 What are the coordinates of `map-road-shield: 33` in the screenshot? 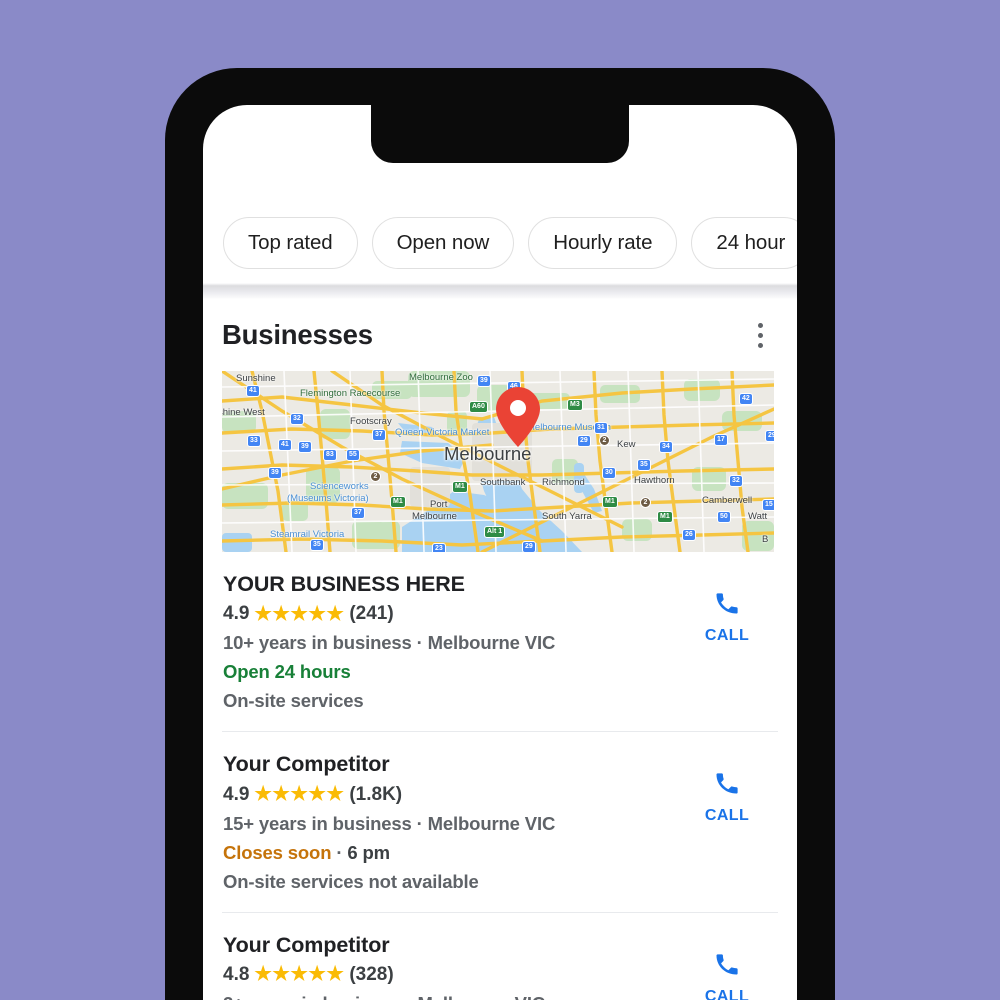 It's located at (254, 441).